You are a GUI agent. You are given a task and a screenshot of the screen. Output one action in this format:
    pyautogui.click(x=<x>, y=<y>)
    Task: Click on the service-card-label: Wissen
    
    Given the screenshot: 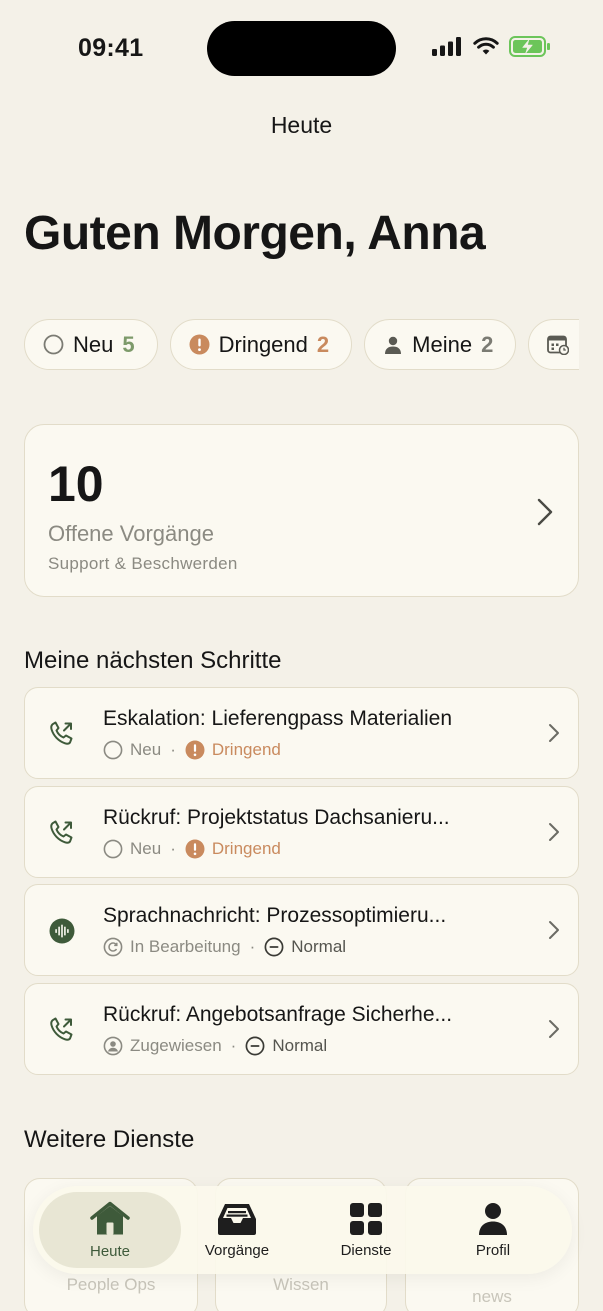 What is the action you would take?
    pyautogui.click(x=301, y=1284)
    